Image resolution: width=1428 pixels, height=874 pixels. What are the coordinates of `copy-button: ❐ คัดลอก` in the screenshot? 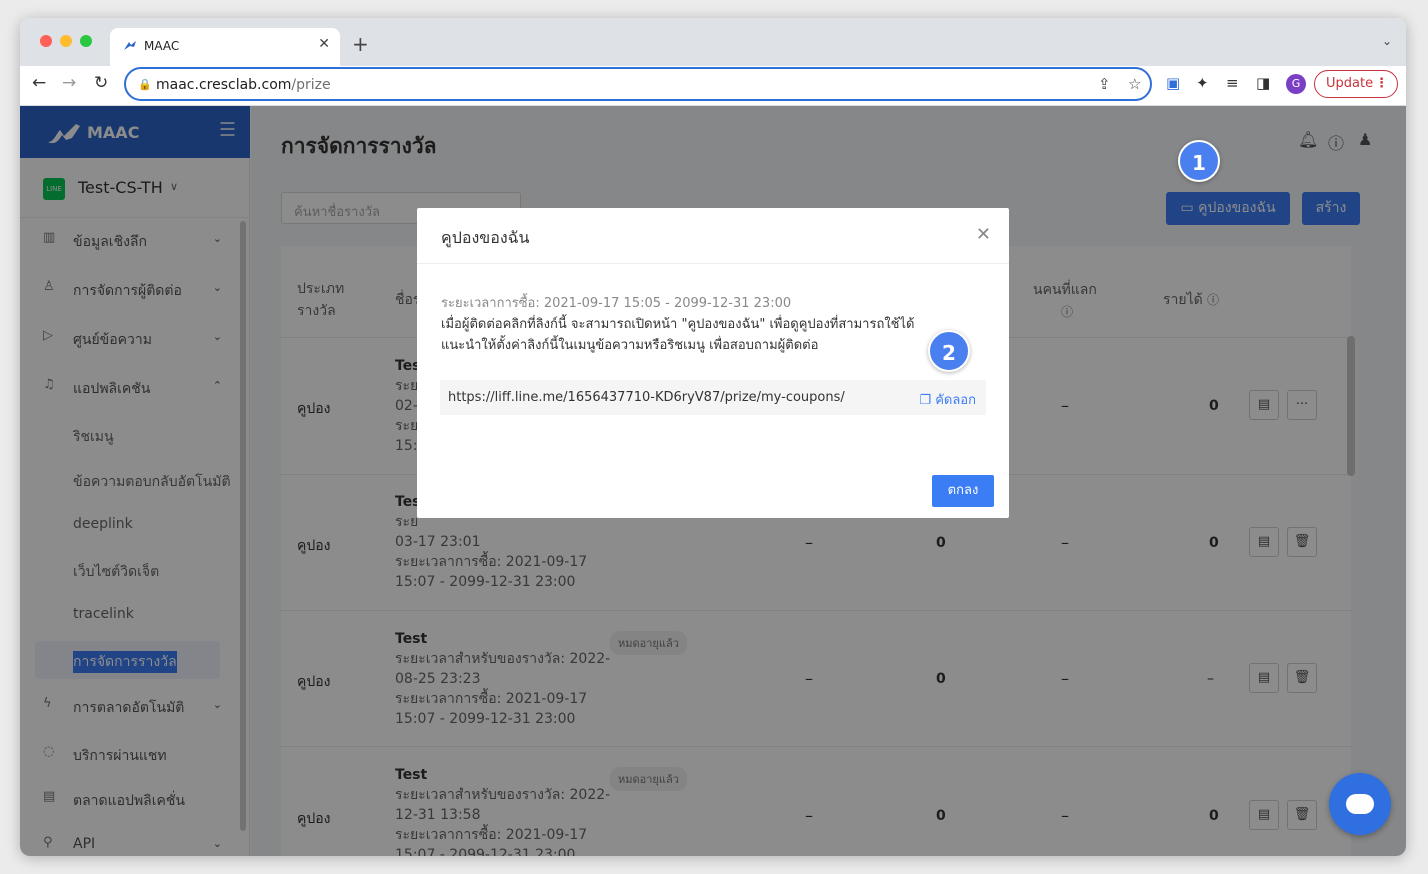 It's located at (947, 399).